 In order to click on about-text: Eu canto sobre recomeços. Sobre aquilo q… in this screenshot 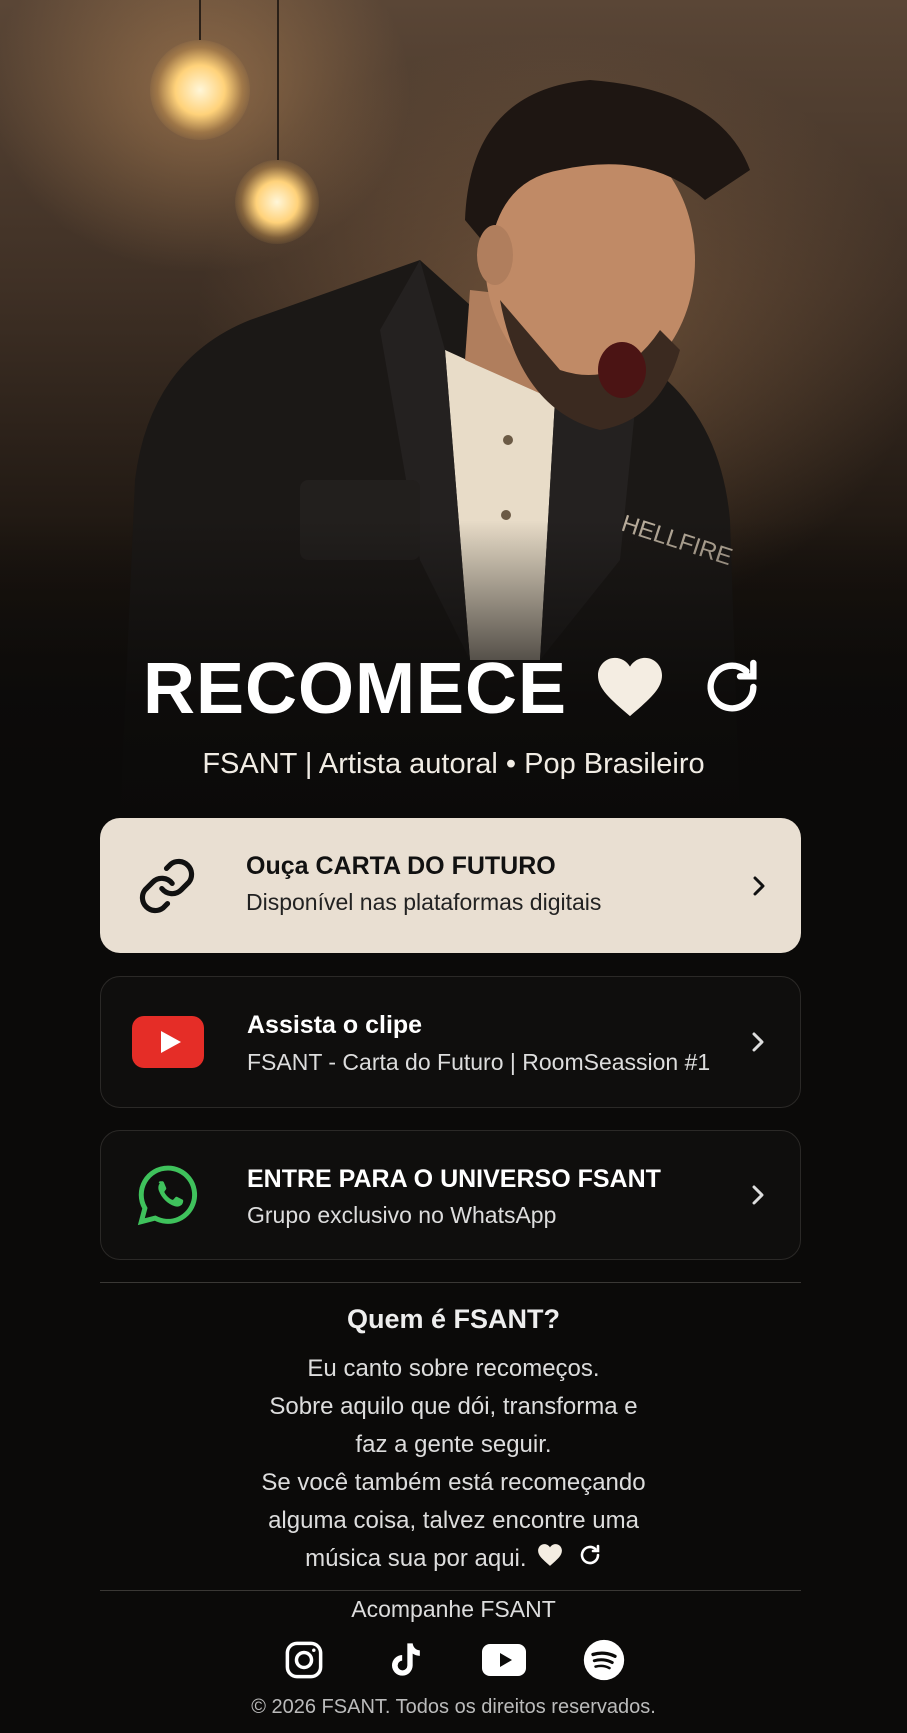, I will do `click(453, 1464)`.